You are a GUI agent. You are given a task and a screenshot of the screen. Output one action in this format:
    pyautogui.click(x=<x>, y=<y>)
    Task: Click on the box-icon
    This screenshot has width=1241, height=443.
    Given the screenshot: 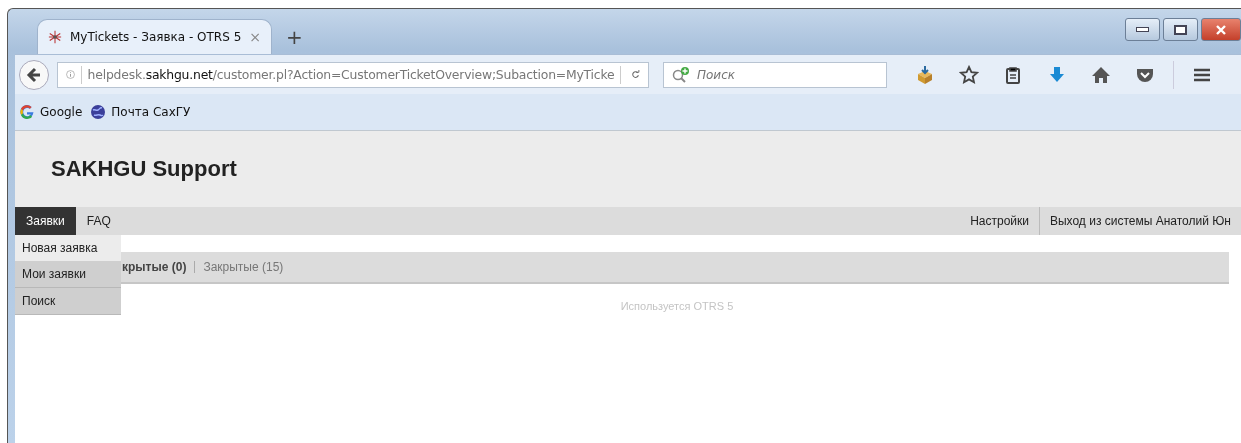 What is the action you would take?
    pyautogui.click(x=925, y=74)
    